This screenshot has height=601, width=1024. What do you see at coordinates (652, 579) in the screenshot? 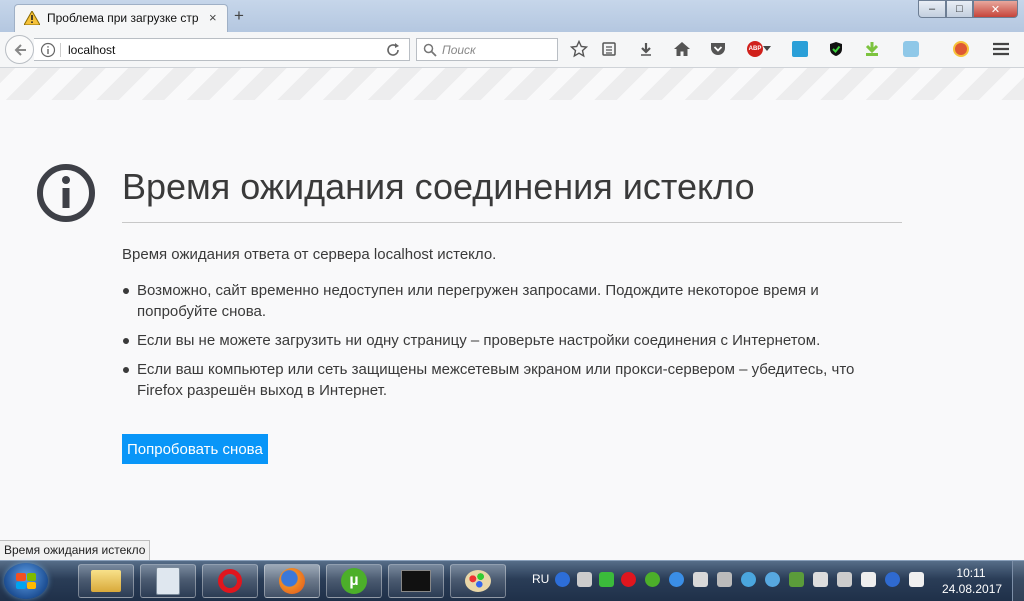
I see `utorrent-tray-icon` at bounding box center [652, 579].